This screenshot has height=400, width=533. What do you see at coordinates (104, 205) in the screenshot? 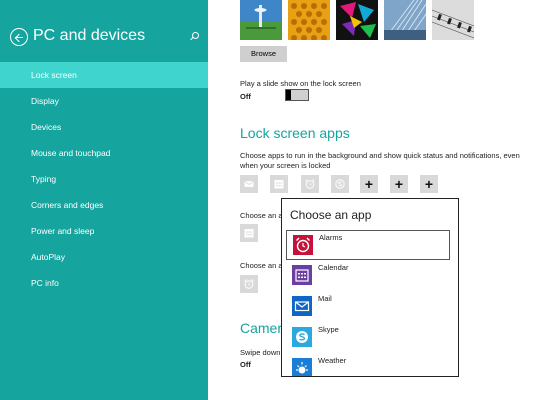
I see `sidebar-item-corners-and-edges: Corners and edges` at bounding box center [104, 205].